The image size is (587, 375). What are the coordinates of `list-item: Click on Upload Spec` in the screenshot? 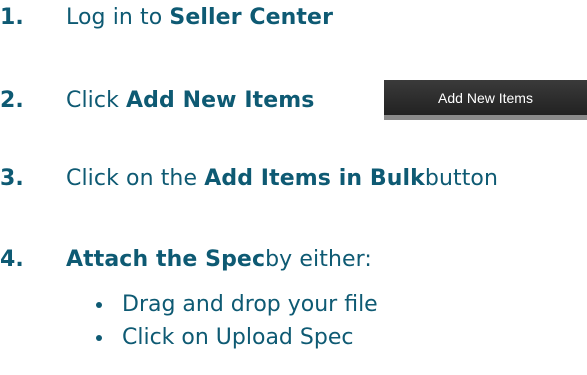 It's located at (237, 337).